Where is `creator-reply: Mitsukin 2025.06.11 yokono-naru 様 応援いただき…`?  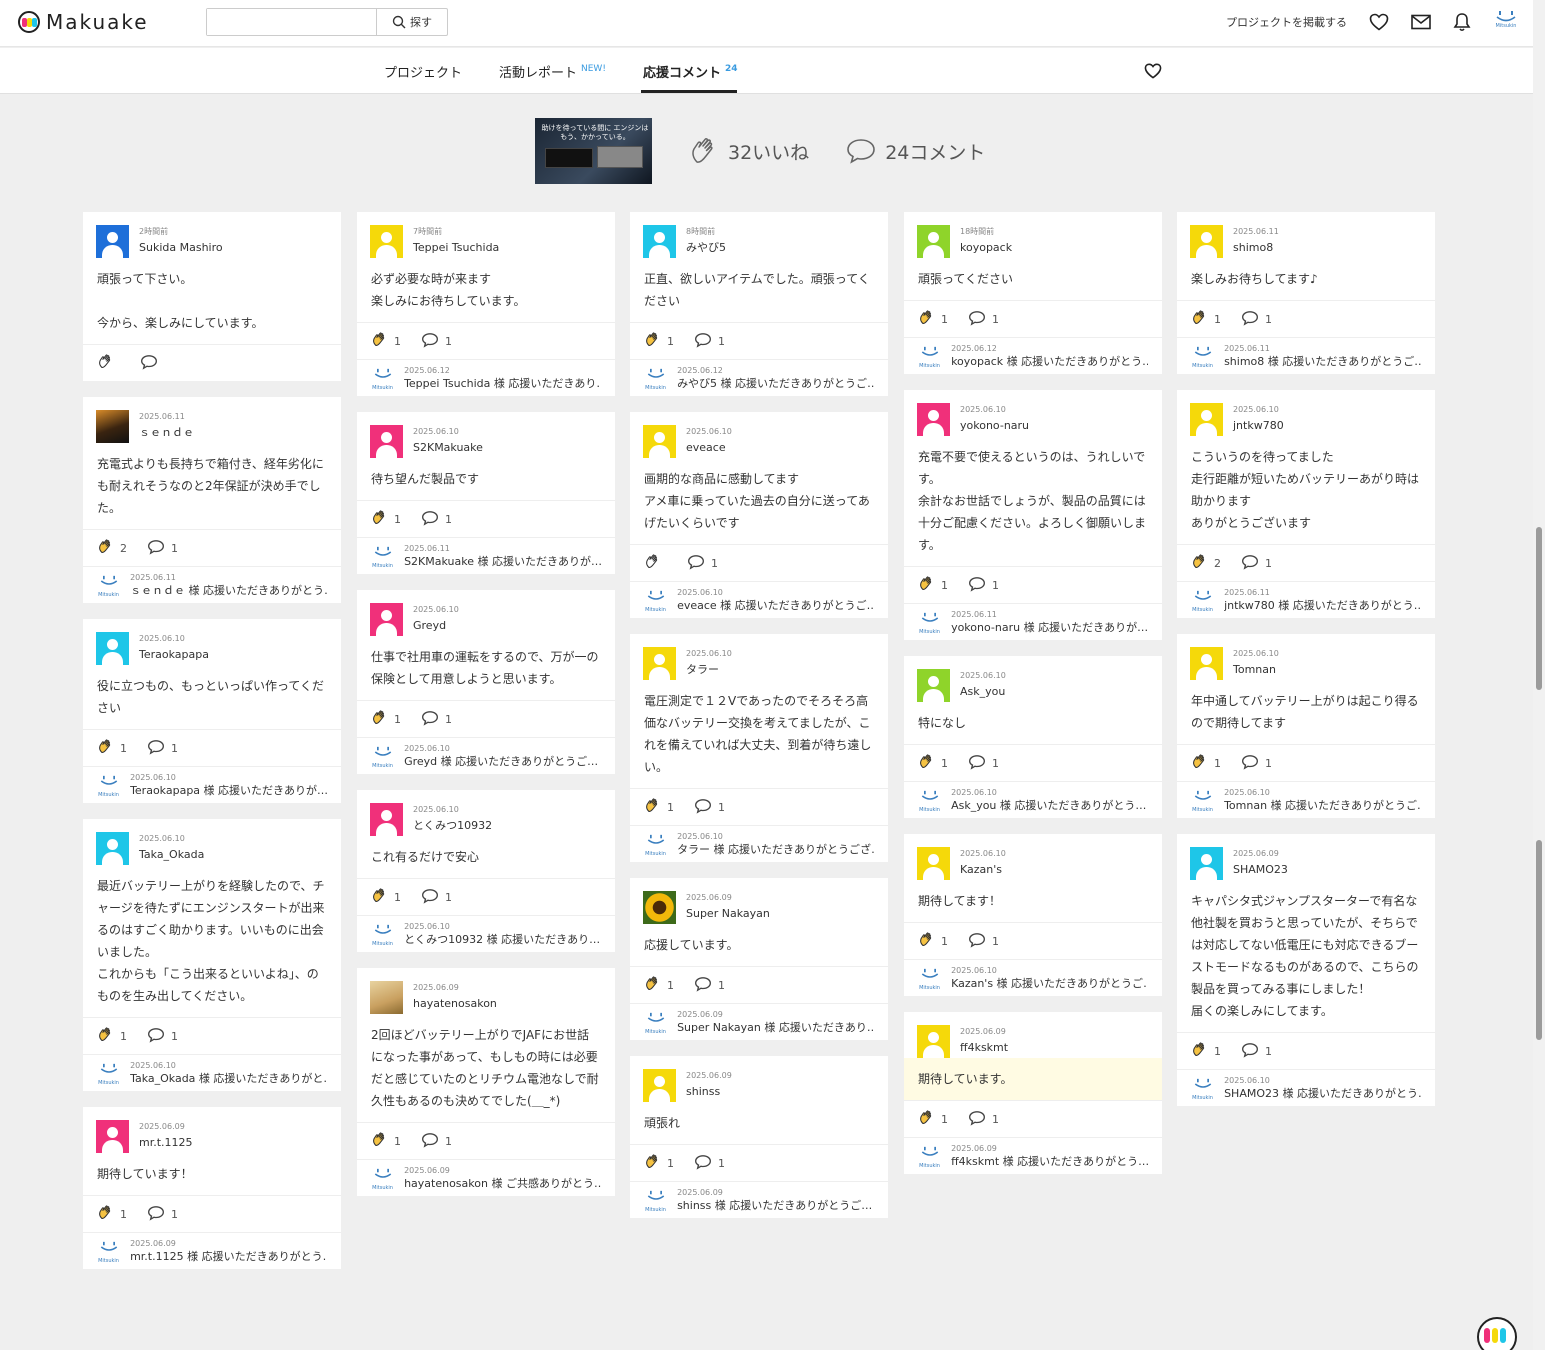
creator-reply: Mitsukin 2025.06.11 yokono-naru 様 応援いただき… is located at coordinates (1033, 621).